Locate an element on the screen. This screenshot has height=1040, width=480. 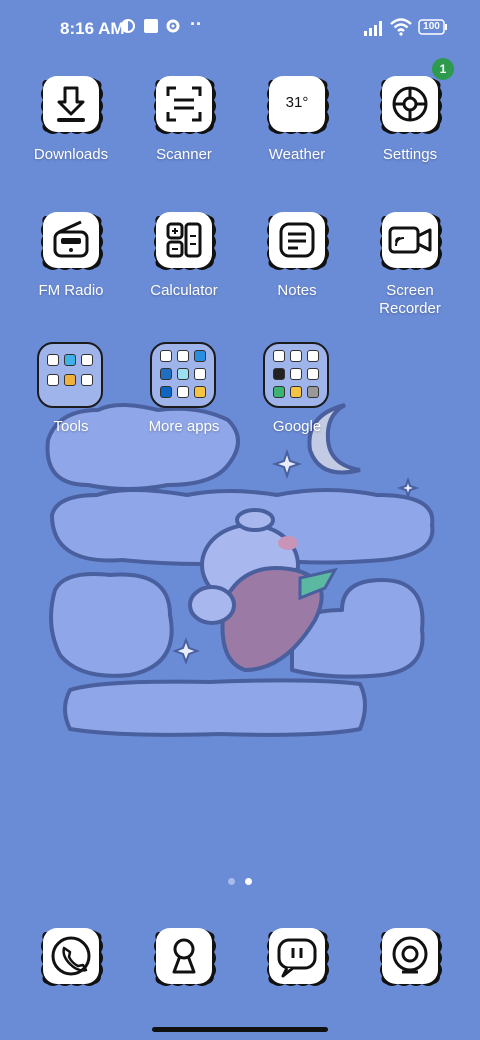
dock-security is located at coordinates (184, 957).